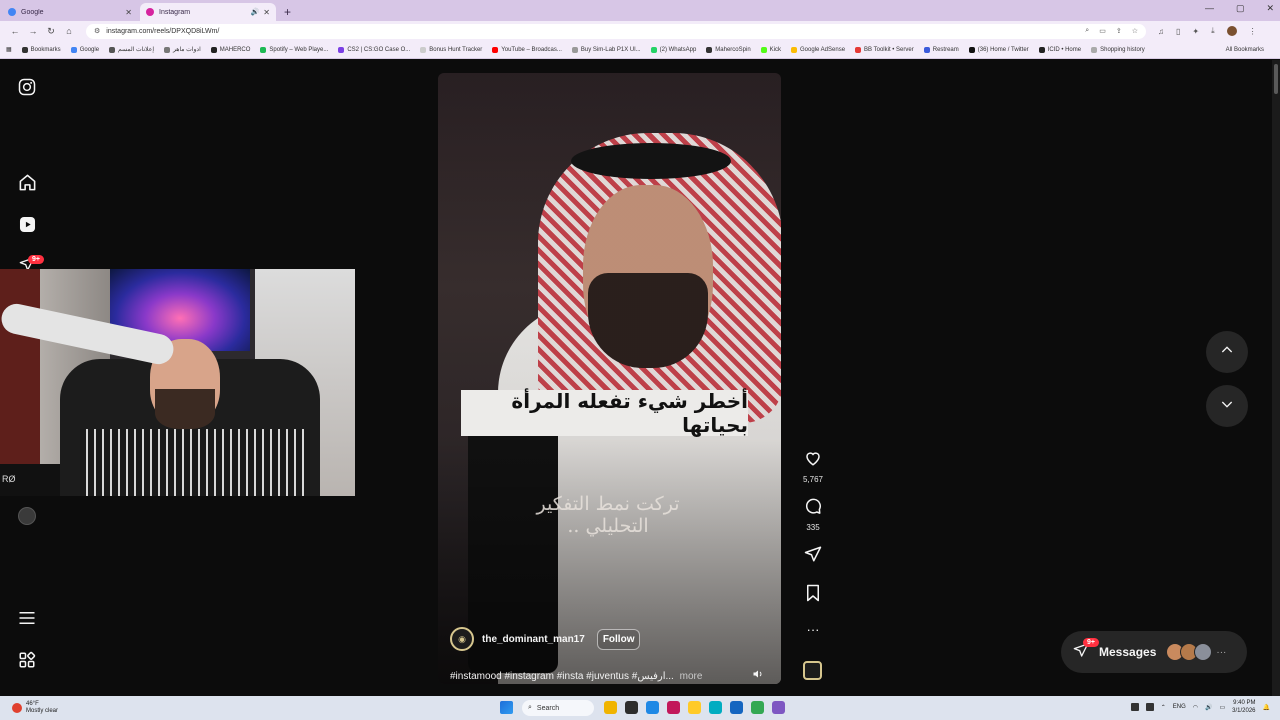  Describe the element at coordinates (1276, 378) in the screenshot. I see `page-scrollbar` at that location.